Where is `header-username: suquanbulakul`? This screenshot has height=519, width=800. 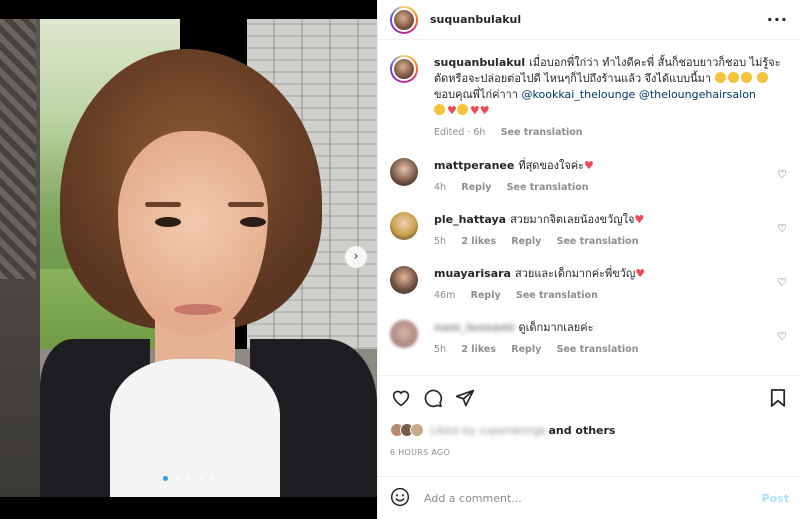 header-username: suquanbulakul is located at coordinates (598, 19).